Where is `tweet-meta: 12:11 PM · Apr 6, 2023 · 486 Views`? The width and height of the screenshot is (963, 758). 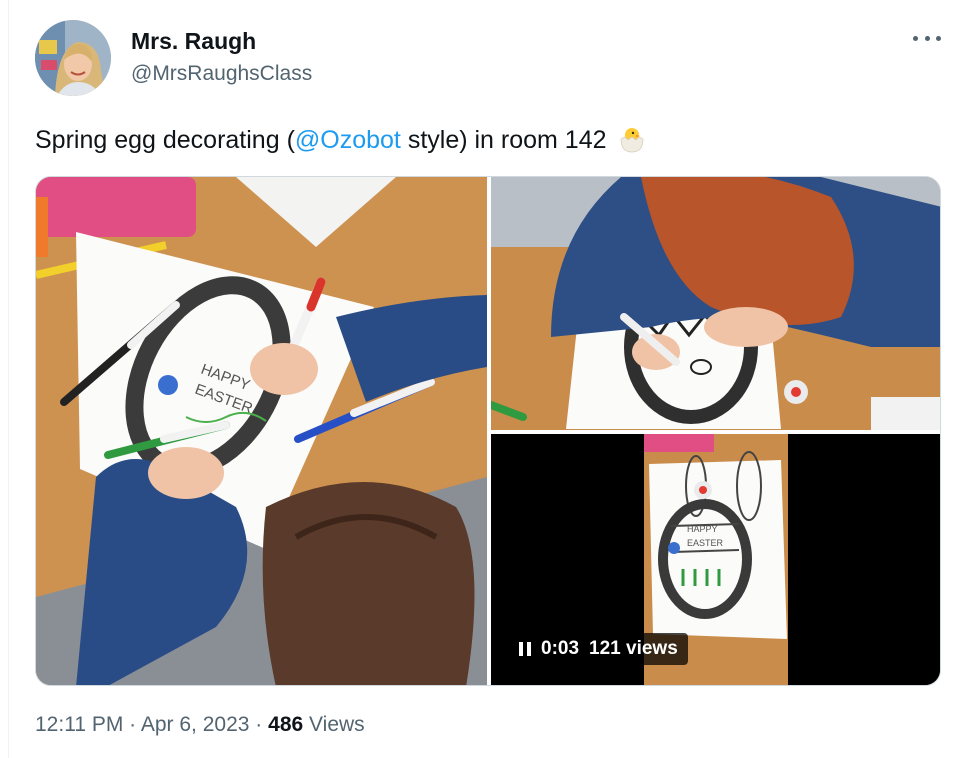
tweet-meta: 12:11 PM · Apr 6, 2023 · 486 Views is located at coordinates (200, 725).